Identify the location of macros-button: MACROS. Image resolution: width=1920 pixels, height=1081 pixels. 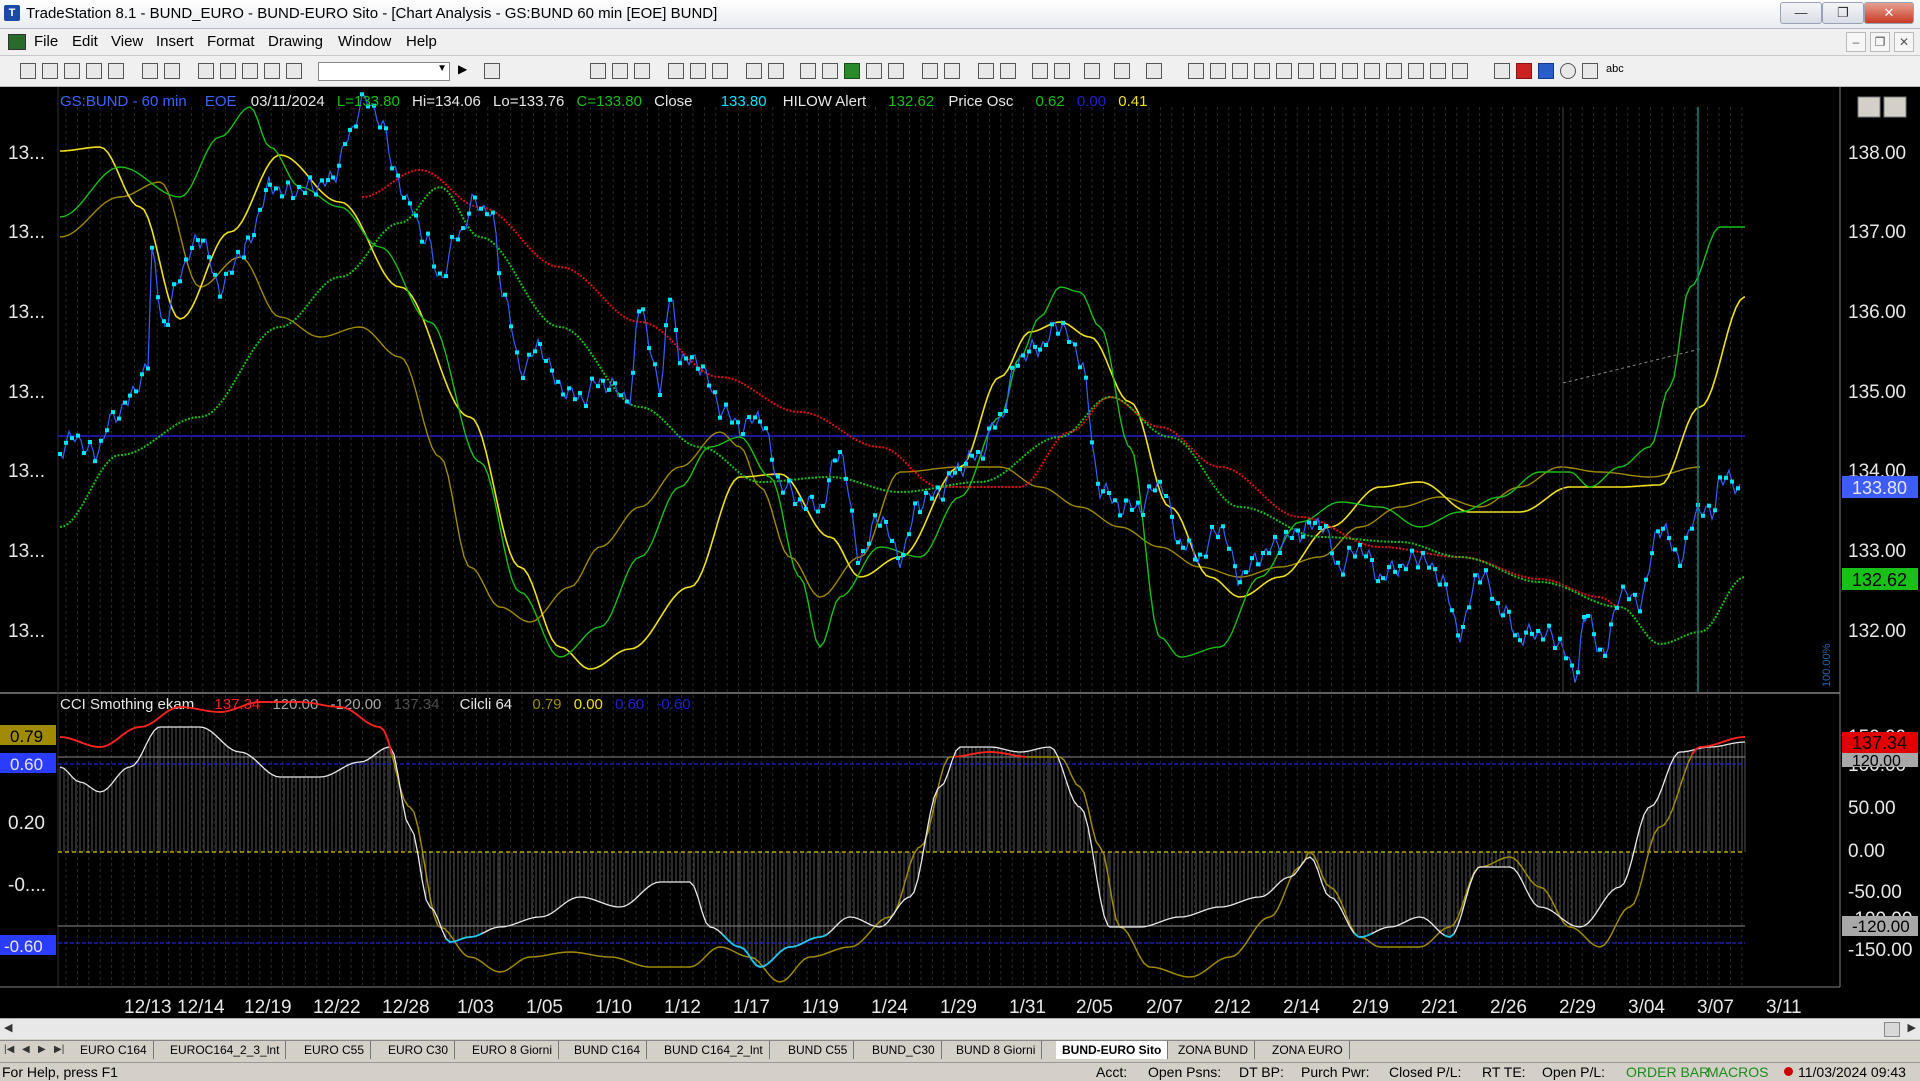
(1737, 1072).